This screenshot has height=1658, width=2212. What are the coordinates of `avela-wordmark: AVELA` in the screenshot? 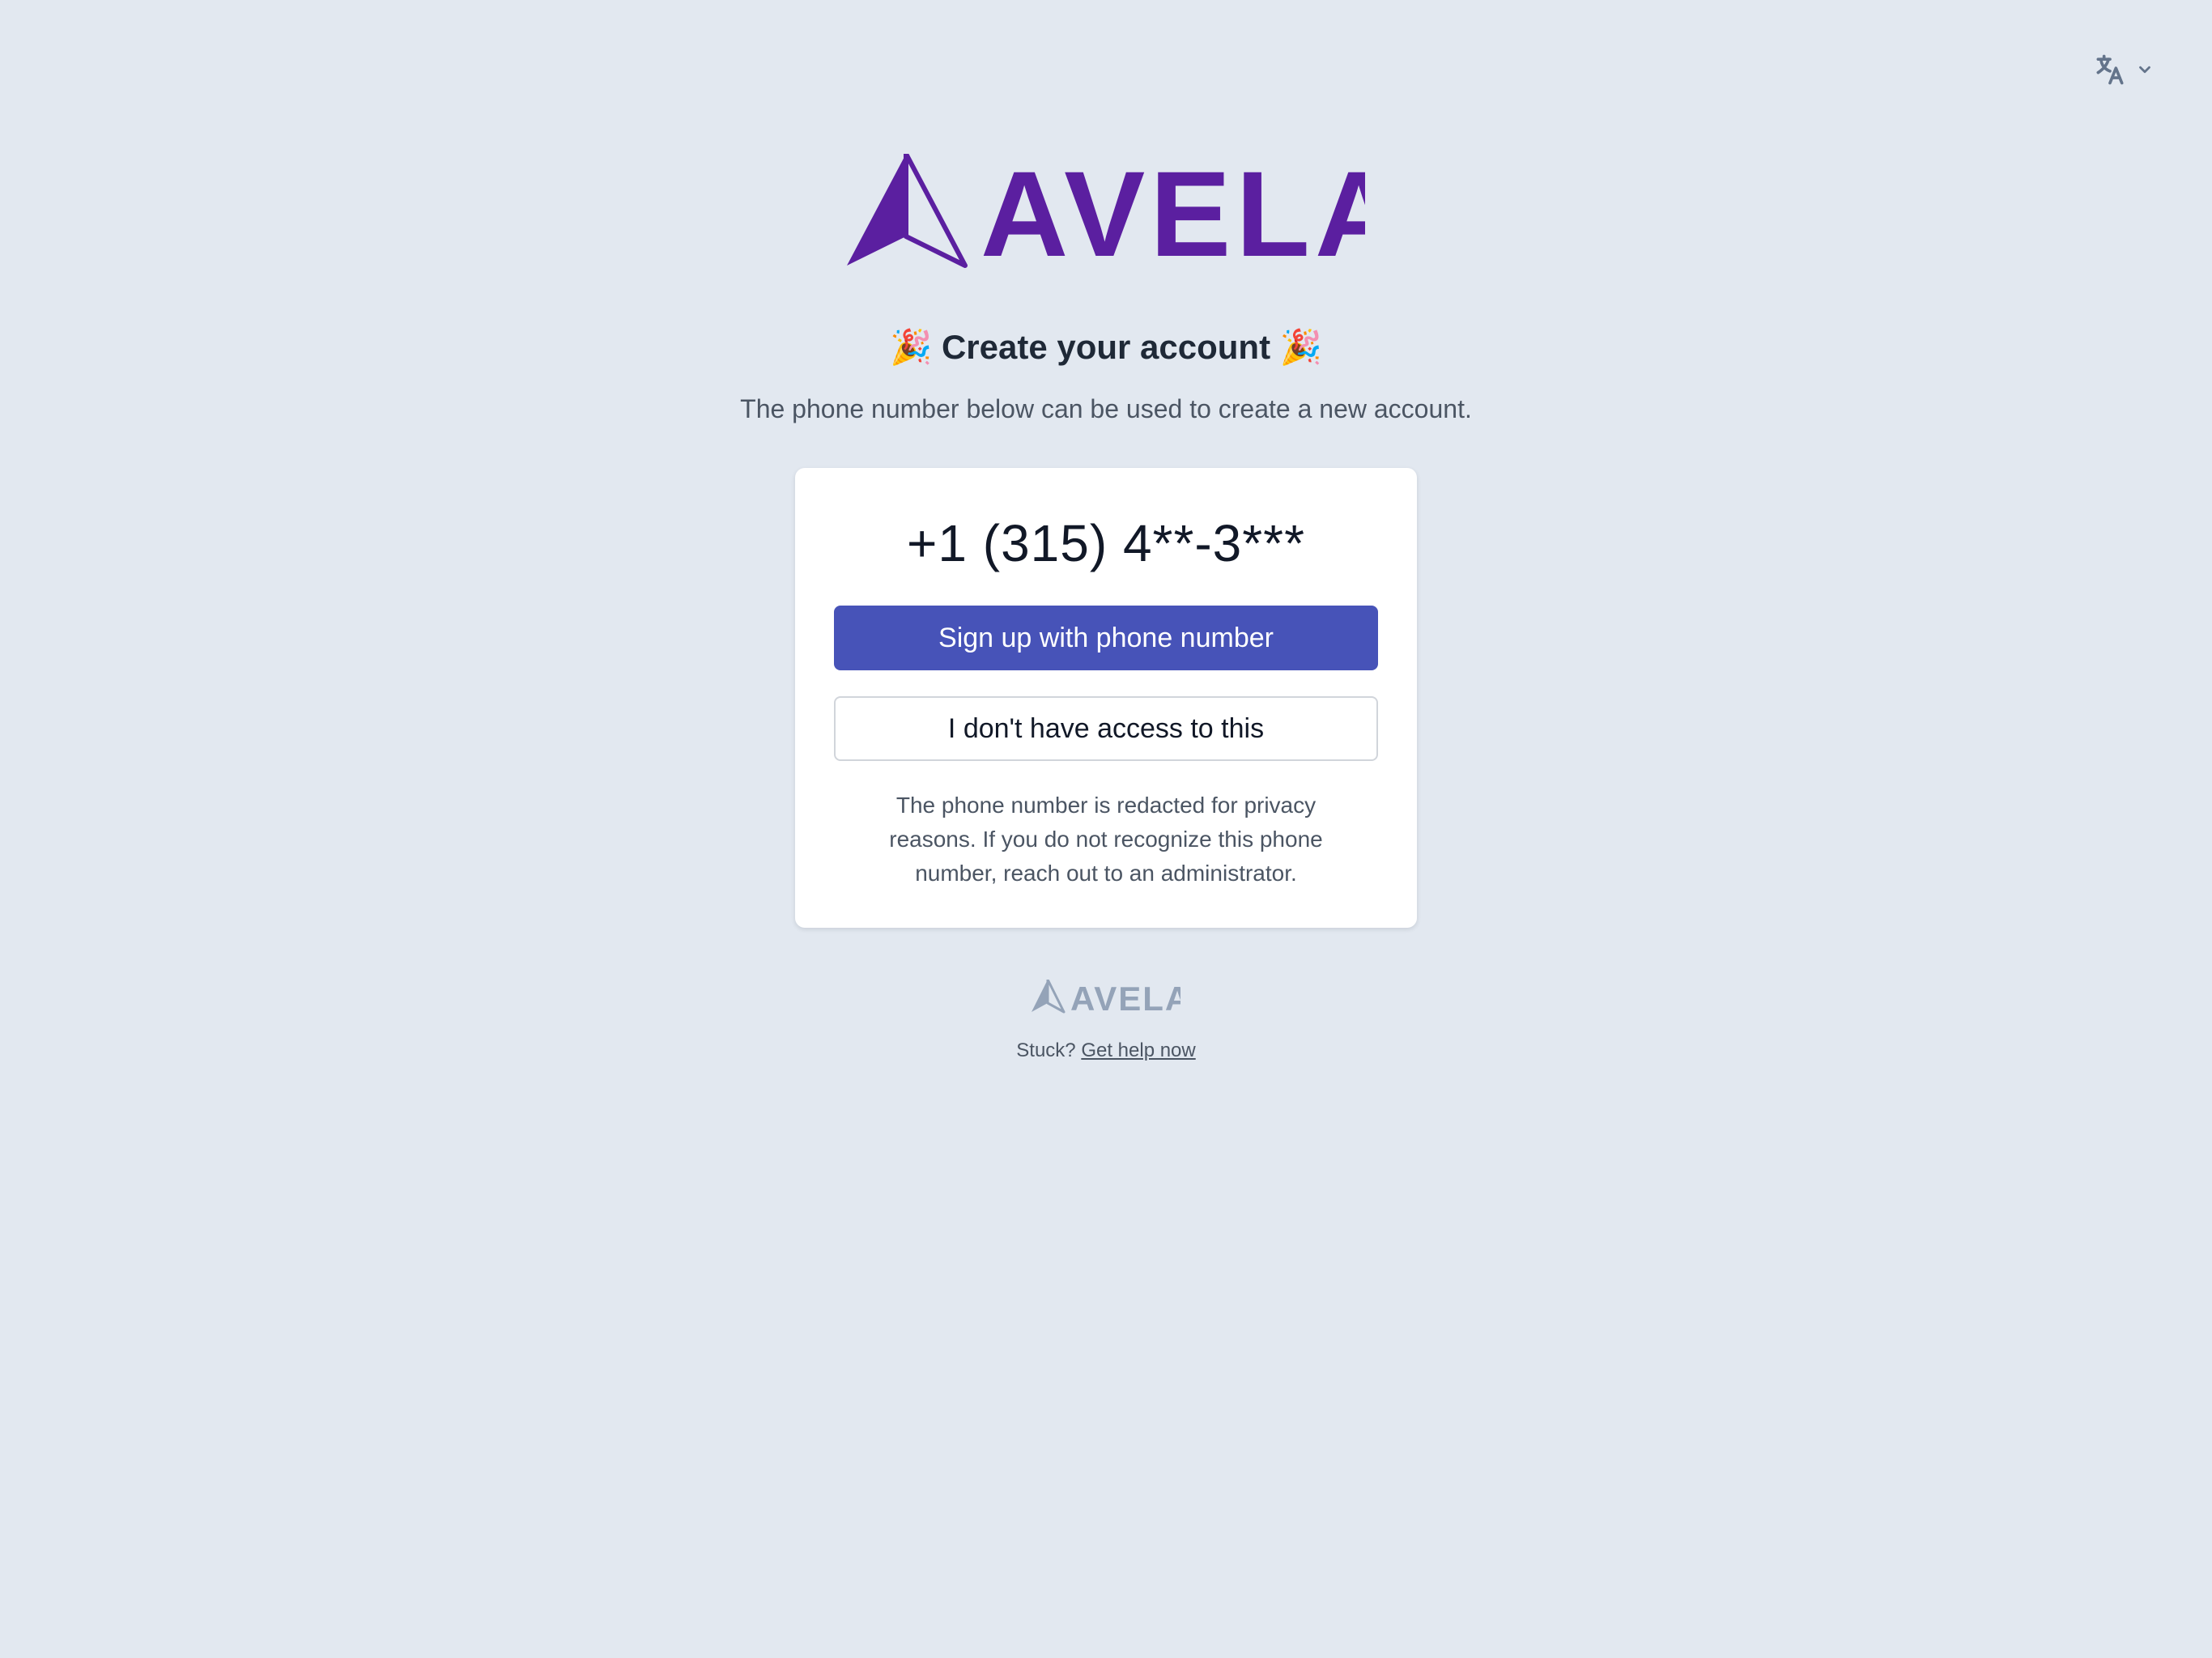 It's located at (1173, 211).